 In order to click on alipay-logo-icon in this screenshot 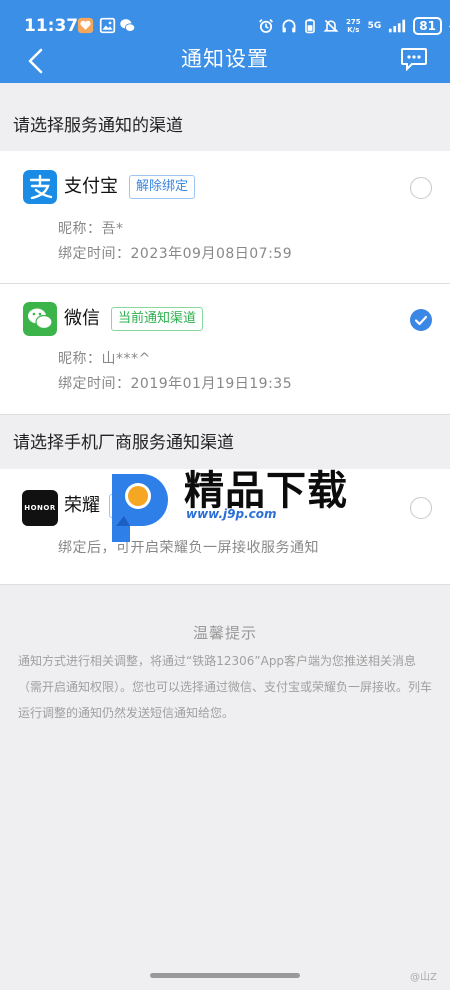, I will do `click(40, 187)`.